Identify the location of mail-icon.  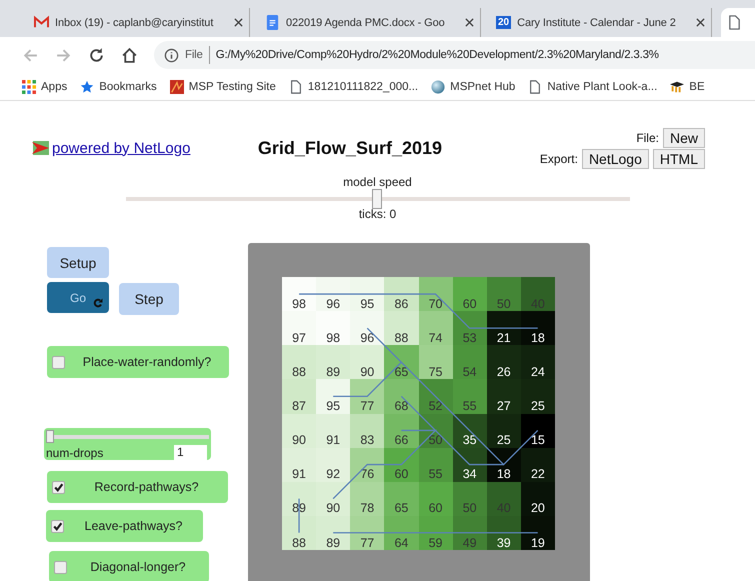
(41, 22).